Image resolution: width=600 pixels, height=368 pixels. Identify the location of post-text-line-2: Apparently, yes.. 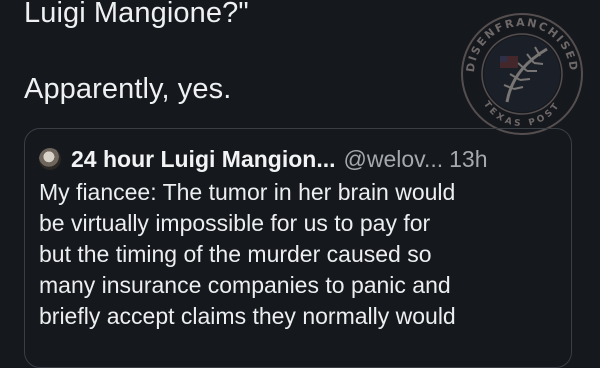
(128, 89).